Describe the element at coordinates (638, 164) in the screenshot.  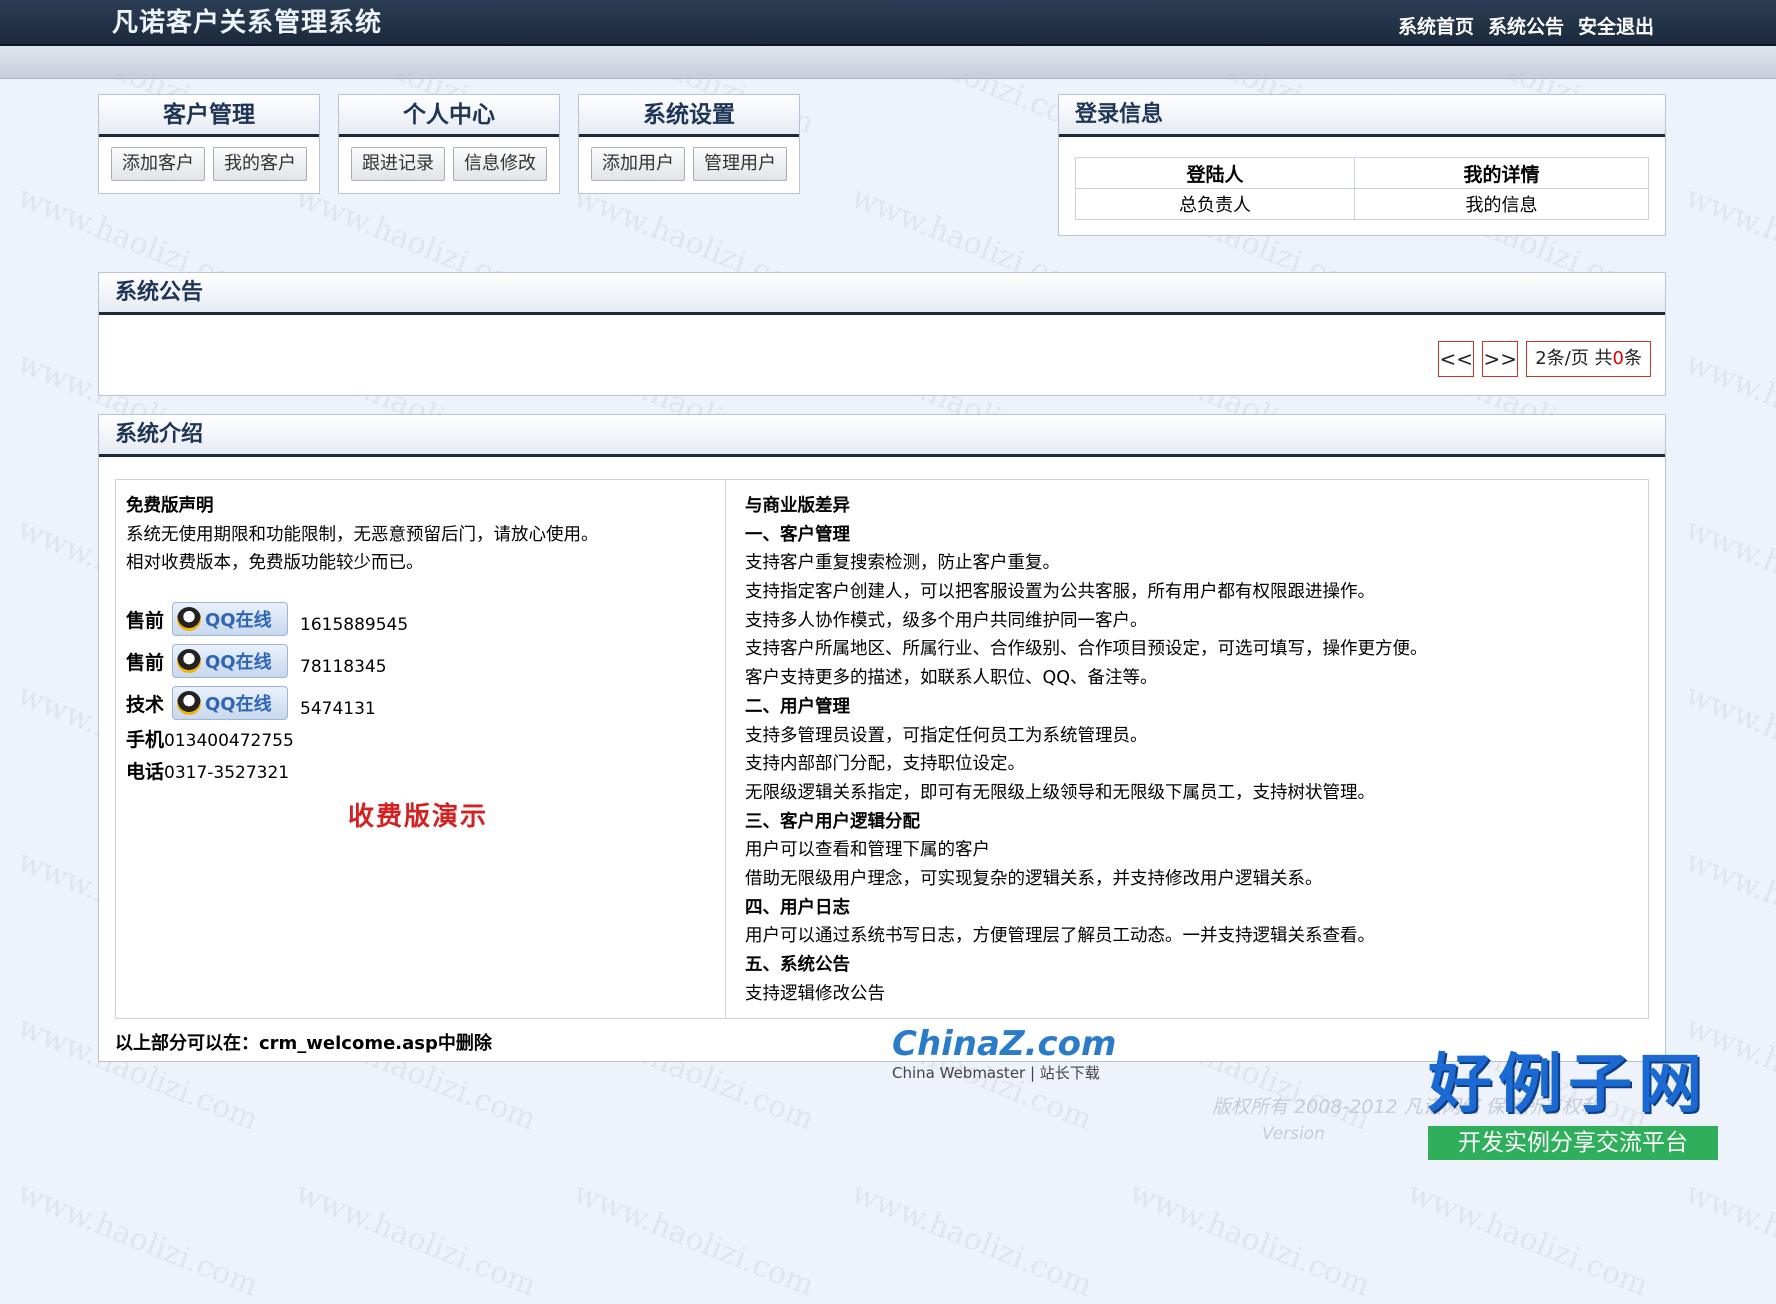
I see `add-user-button: 添加用户` at that location.